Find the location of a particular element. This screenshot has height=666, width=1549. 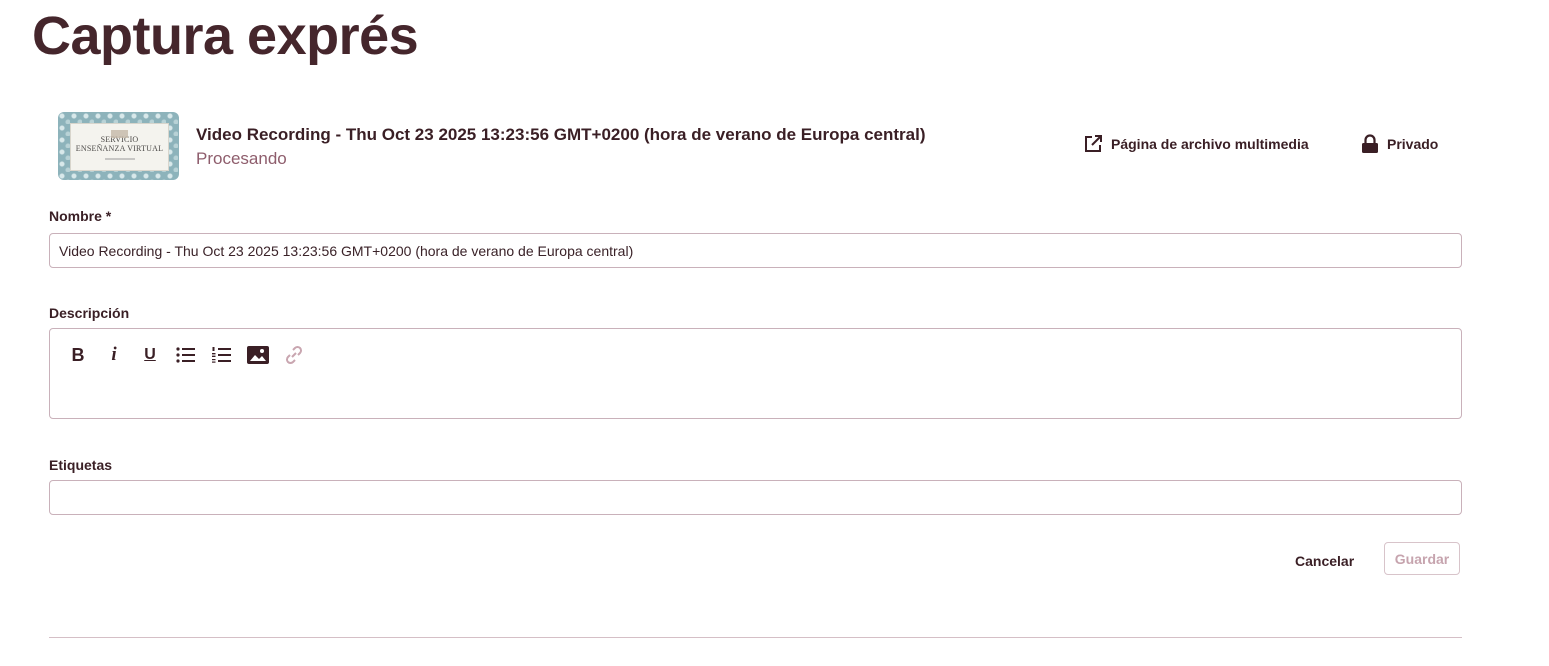

name-label: Nombre * is located at coordinates (80, 216).